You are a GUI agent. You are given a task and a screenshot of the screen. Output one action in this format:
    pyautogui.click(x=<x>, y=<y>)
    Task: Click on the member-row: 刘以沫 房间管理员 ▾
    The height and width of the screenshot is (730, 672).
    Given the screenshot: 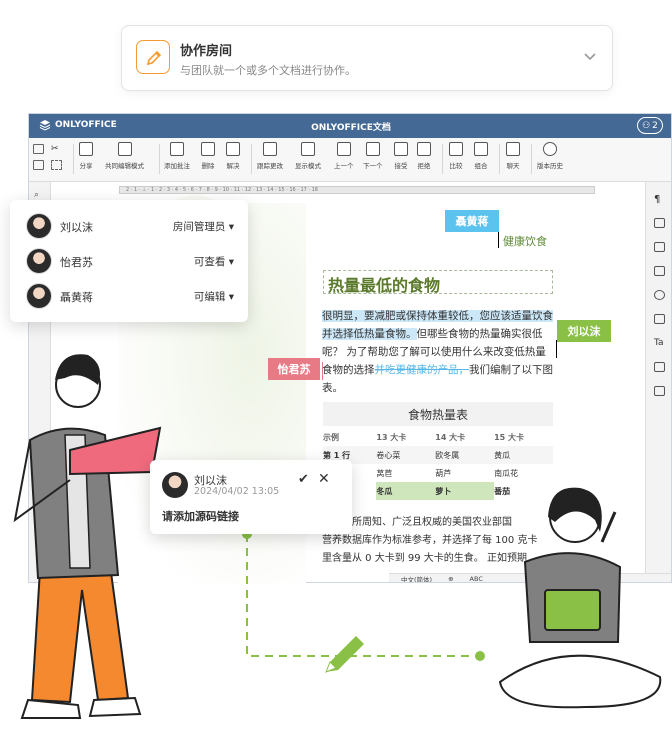 What is the action you would take?
    pyautogui.click(x=129, y=227)
    